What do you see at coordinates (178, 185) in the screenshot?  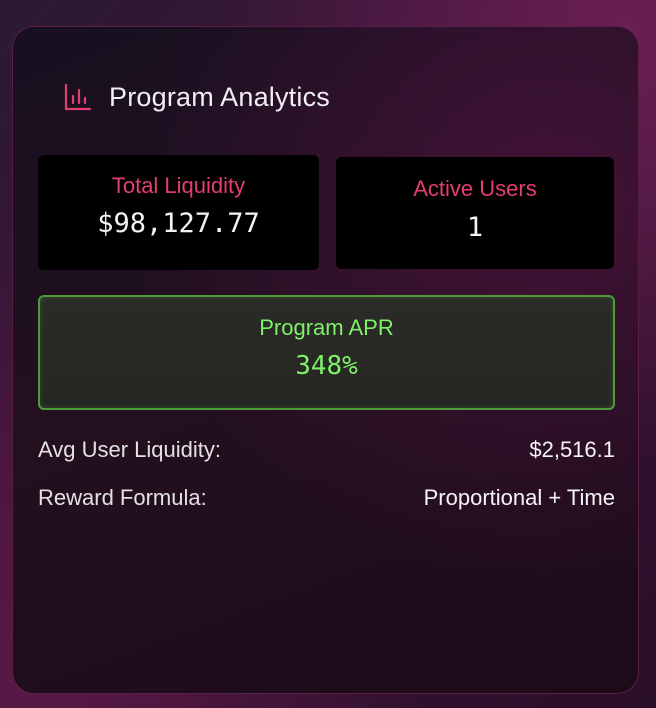 I see `total-liquidity-label: Total Liquidity` at bounding box center [178, 185].